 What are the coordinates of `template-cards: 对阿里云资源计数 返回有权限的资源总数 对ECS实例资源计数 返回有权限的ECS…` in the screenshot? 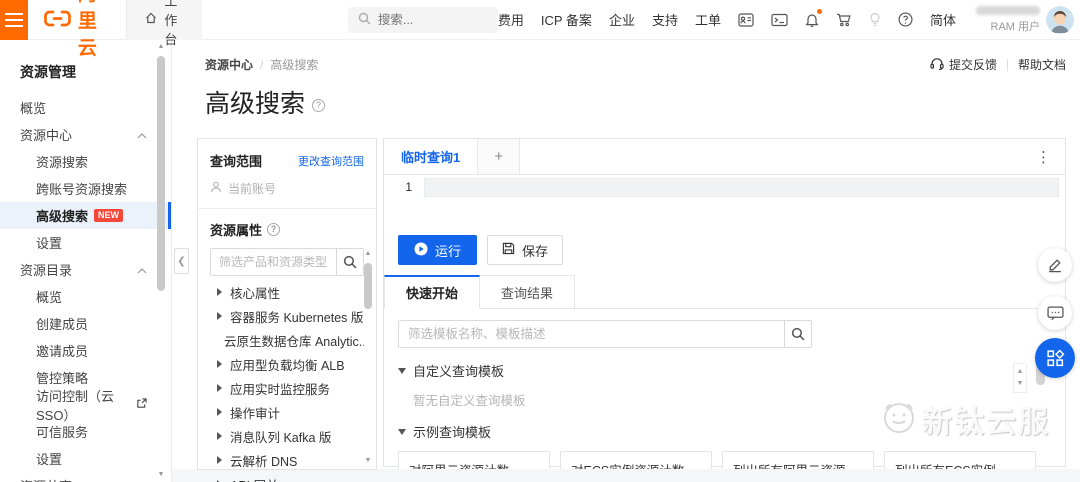 It's located at (724, 460).